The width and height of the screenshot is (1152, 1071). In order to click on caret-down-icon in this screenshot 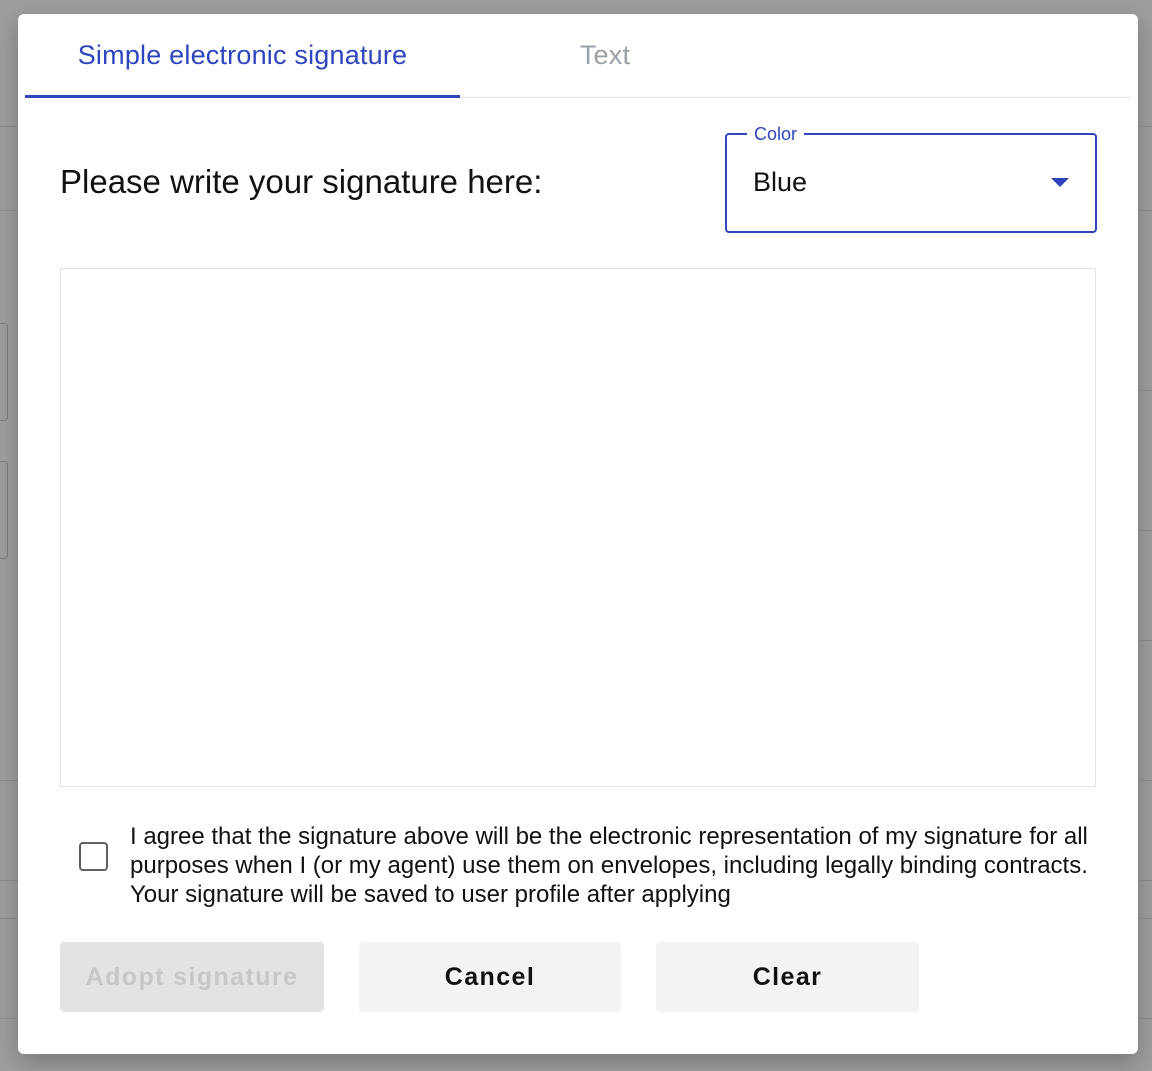, I will do `click(1060, 182)`.